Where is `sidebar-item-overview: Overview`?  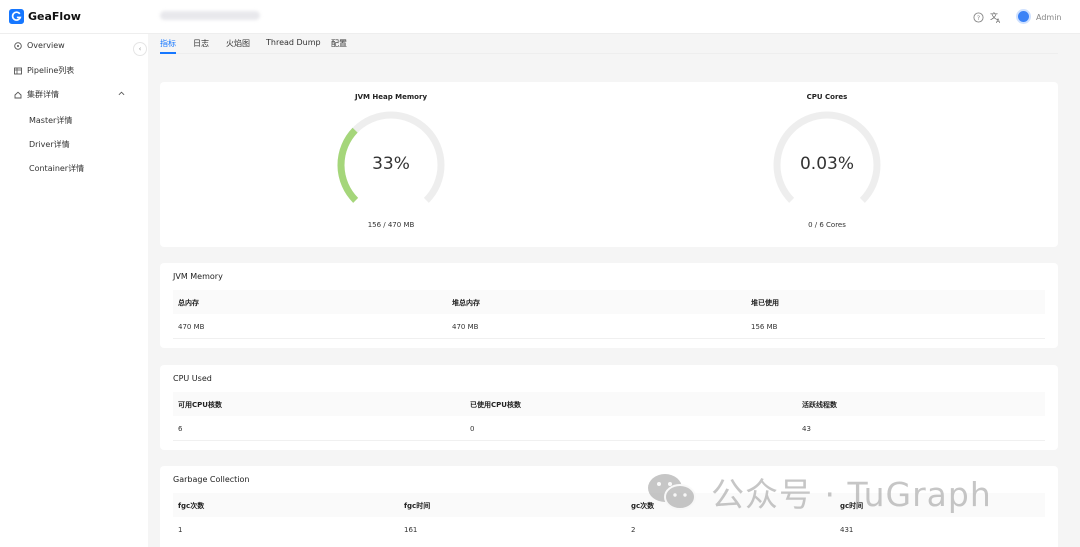
sidebar-item-overview: Overview is located at coordinates (39, 45).